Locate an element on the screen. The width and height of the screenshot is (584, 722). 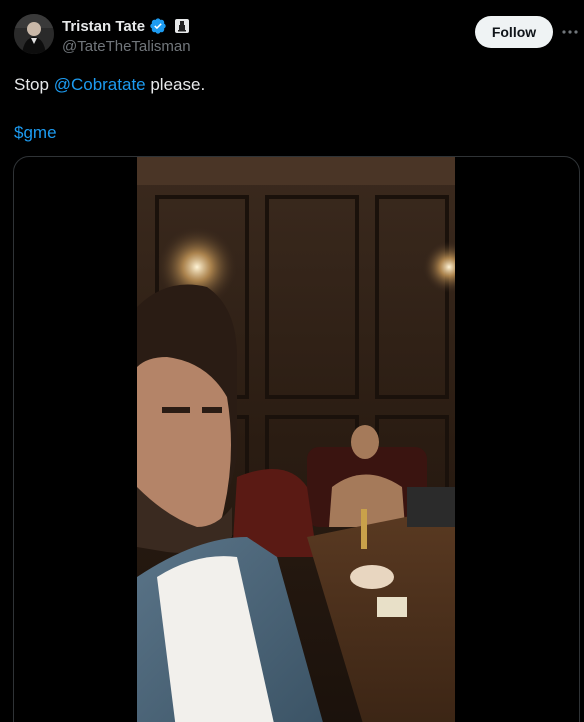
tweet-line-2: $gme is located at coordinates (292, 133).